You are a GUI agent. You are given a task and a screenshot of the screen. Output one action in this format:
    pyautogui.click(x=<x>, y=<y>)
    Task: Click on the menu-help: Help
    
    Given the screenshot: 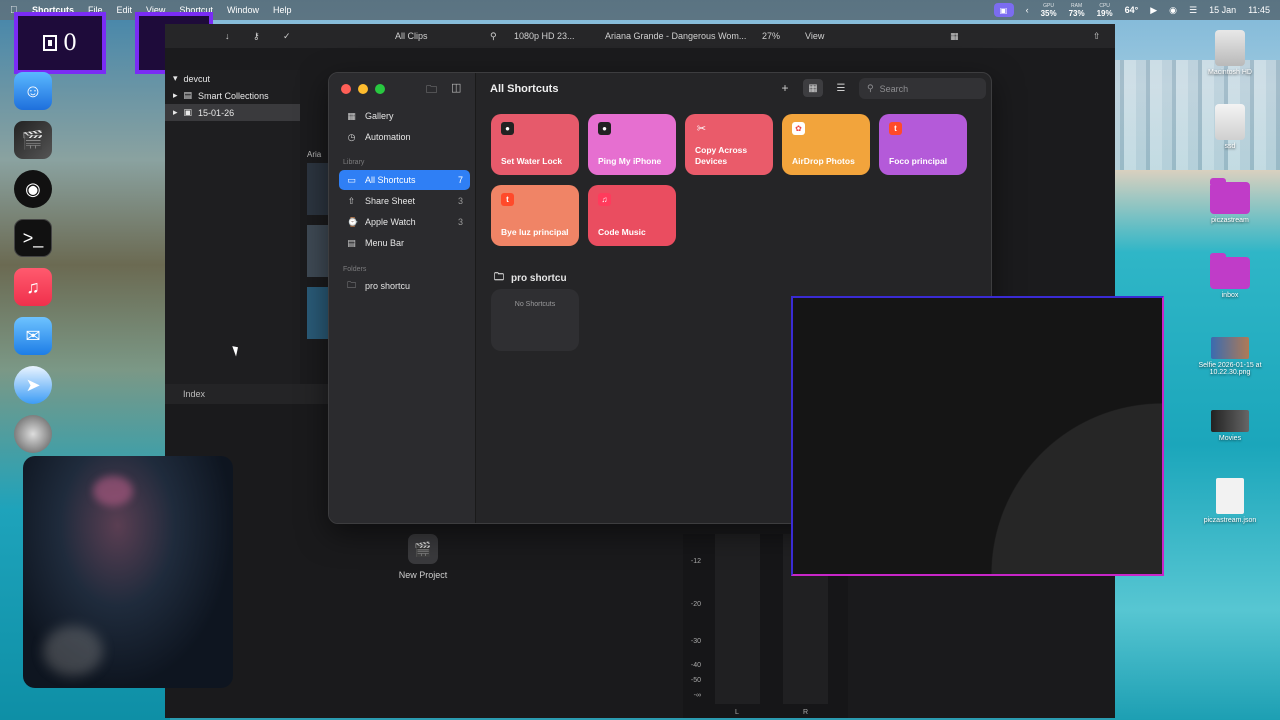 What is the action you would take?
    pyautogui.click(x=282, y=10)
    